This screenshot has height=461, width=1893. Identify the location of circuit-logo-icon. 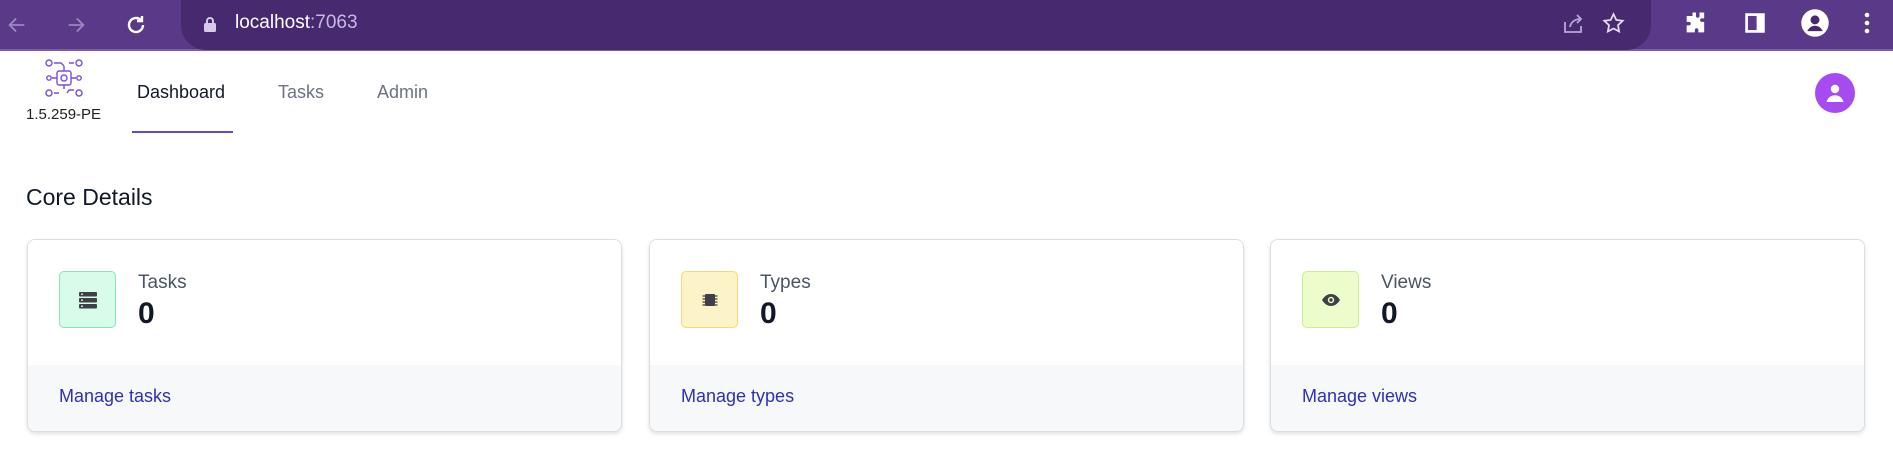
(64, 78).